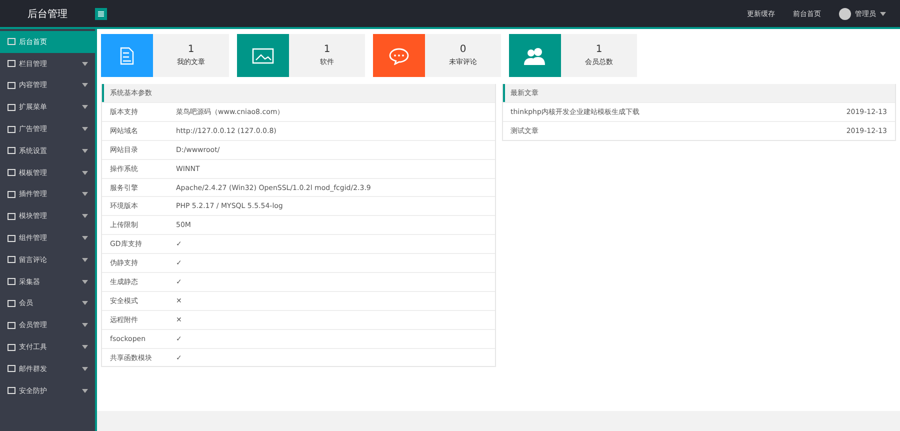  I want to click on document-icon, so click(127, 55).